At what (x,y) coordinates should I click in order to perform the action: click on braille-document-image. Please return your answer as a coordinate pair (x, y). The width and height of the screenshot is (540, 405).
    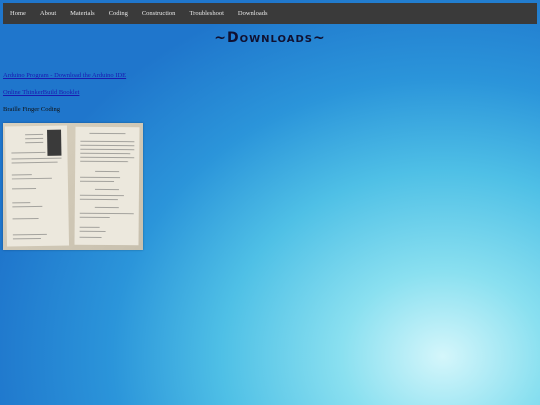
    Looking at the image, I should click on (73, 186).